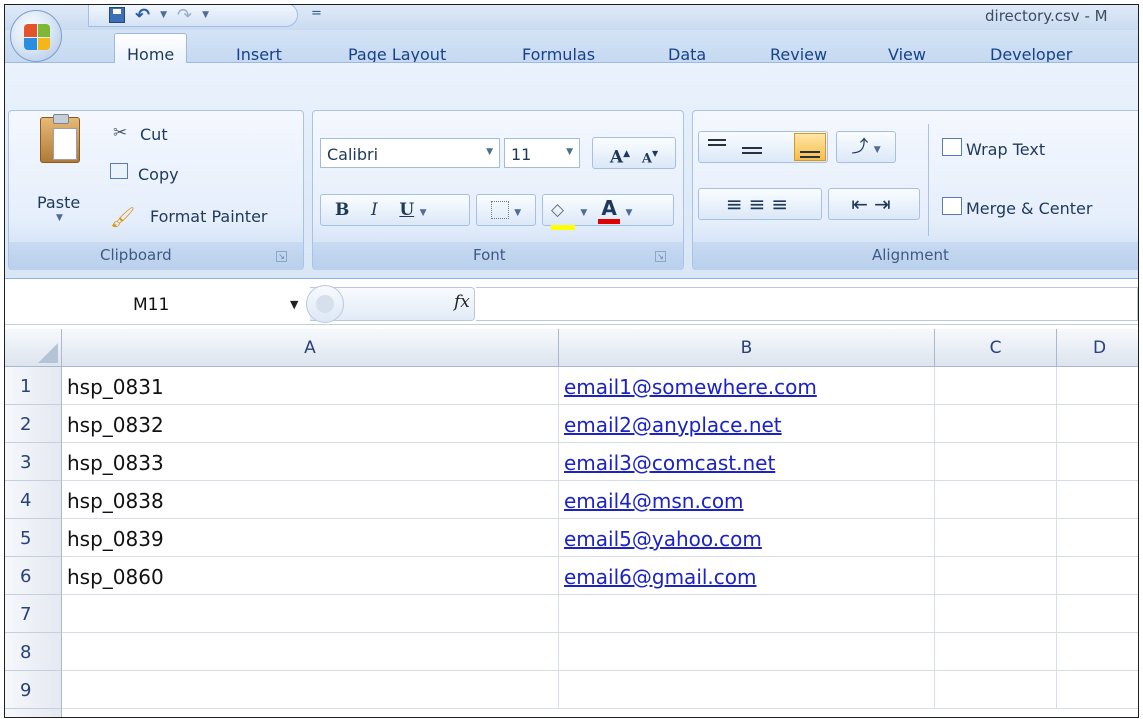  Describe the element at coordinates (996, 348) in the screenshot. I see `column-header-c: C` at that location.